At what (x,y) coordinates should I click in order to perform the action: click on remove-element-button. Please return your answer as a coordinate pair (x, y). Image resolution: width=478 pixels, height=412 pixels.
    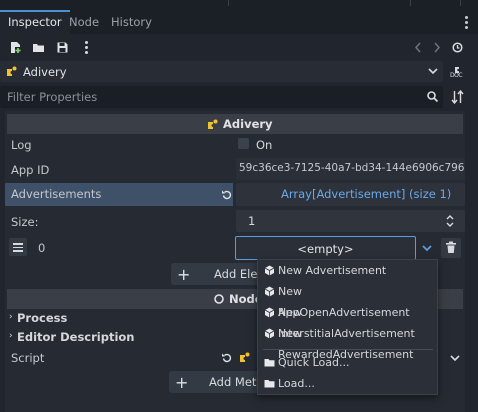
    Looking at the image, I should click on (451, 248).